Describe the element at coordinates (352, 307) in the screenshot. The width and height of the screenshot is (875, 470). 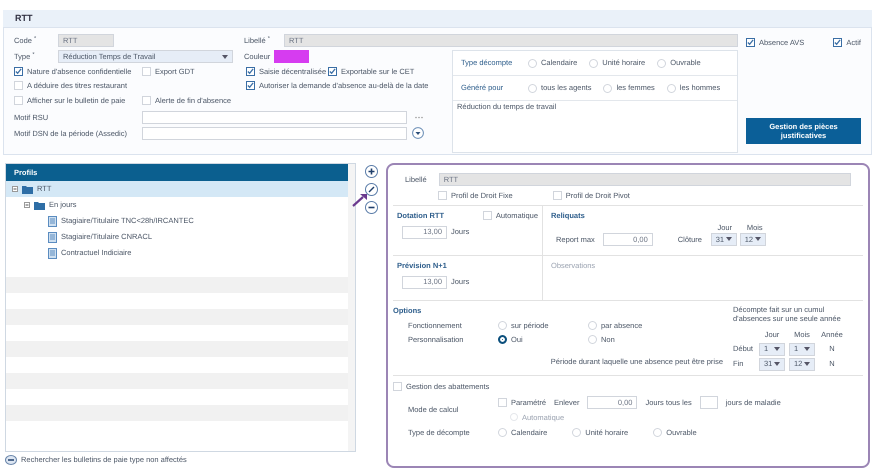
I see `scrollbar` at that location.